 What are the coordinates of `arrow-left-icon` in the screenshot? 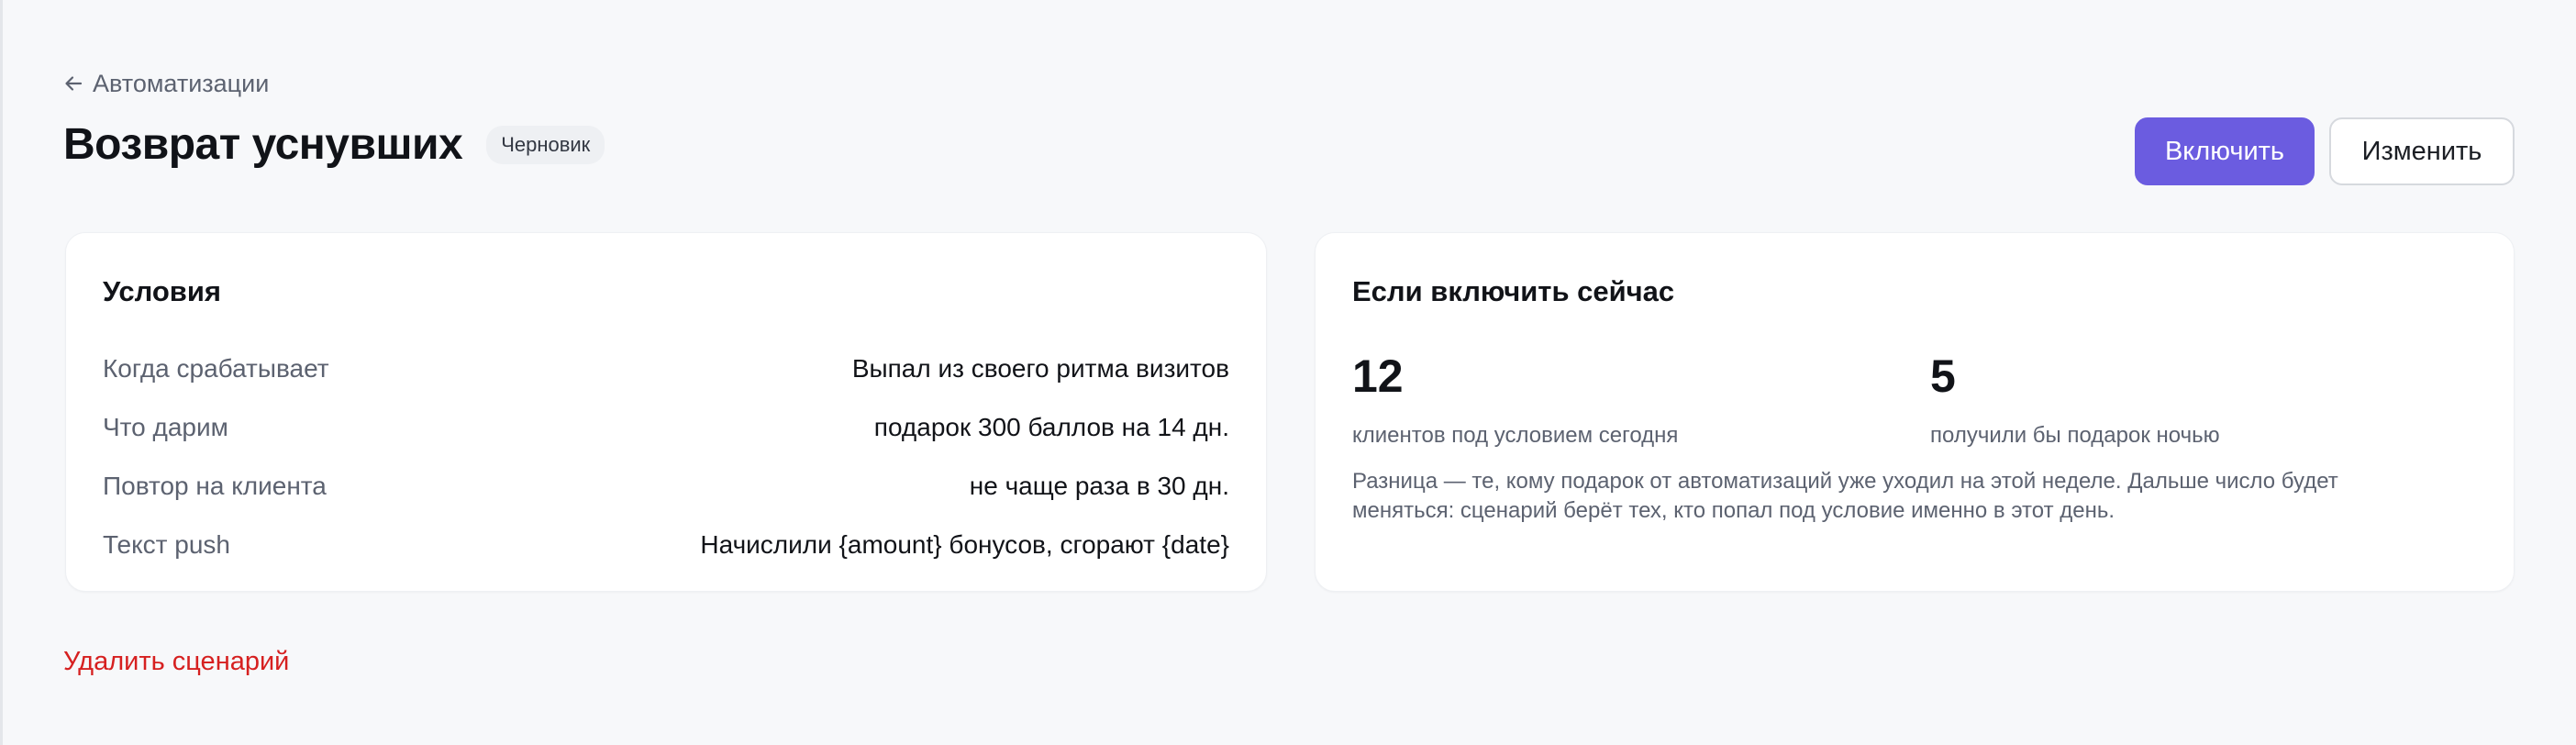 It's located at (73, 83).